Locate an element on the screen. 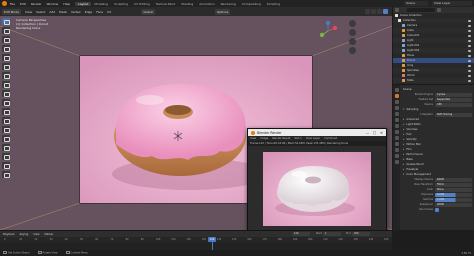 This screenshot has width=474, height=256. tab-scripting: Scripting is located at coordinates (273, 4).